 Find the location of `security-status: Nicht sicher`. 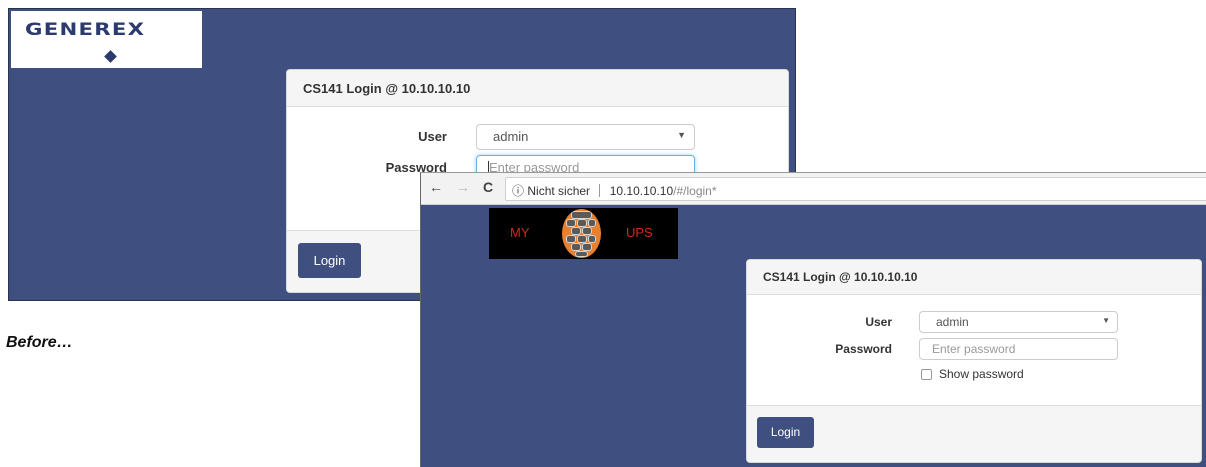

security-status: Nicht sicher is located at coordinates (559, 191).